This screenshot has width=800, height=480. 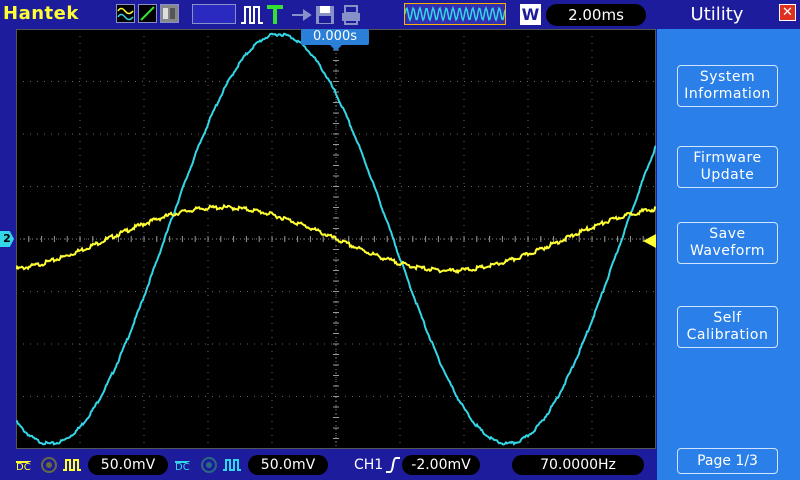 I want to click on system-information-button: System Information, so click(x=727, y=86).